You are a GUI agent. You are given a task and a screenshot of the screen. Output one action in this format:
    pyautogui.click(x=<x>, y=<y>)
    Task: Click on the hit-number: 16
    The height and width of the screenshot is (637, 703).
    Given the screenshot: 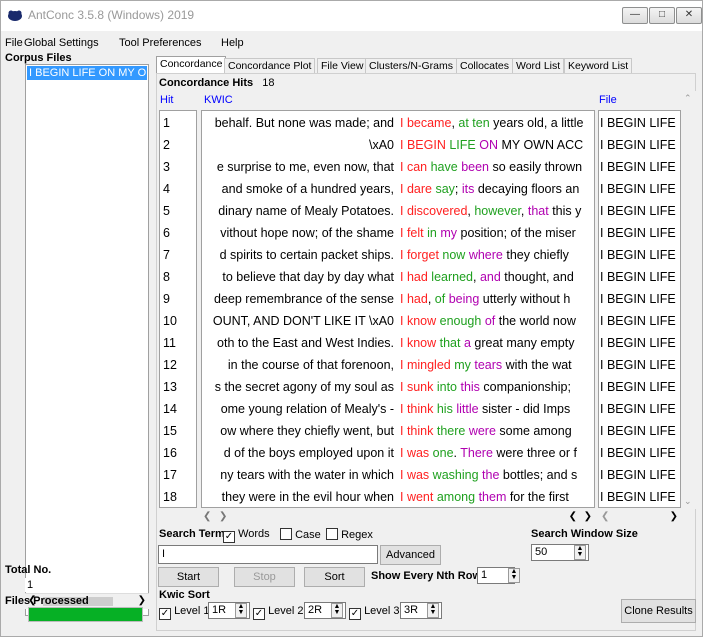 What is the action you would take?
    pyautogui.click(x=170, y=453)
    